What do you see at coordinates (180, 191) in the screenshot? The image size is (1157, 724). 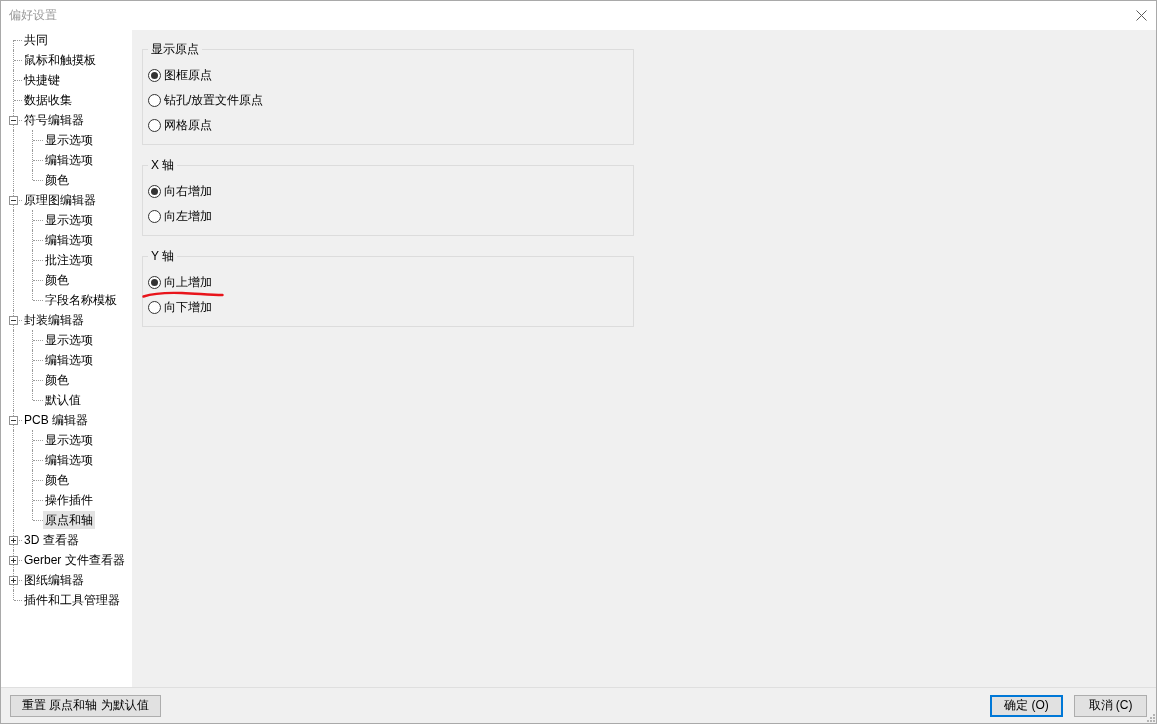 I see `radio-option: 向右增加` at bounding box center [180, 191].